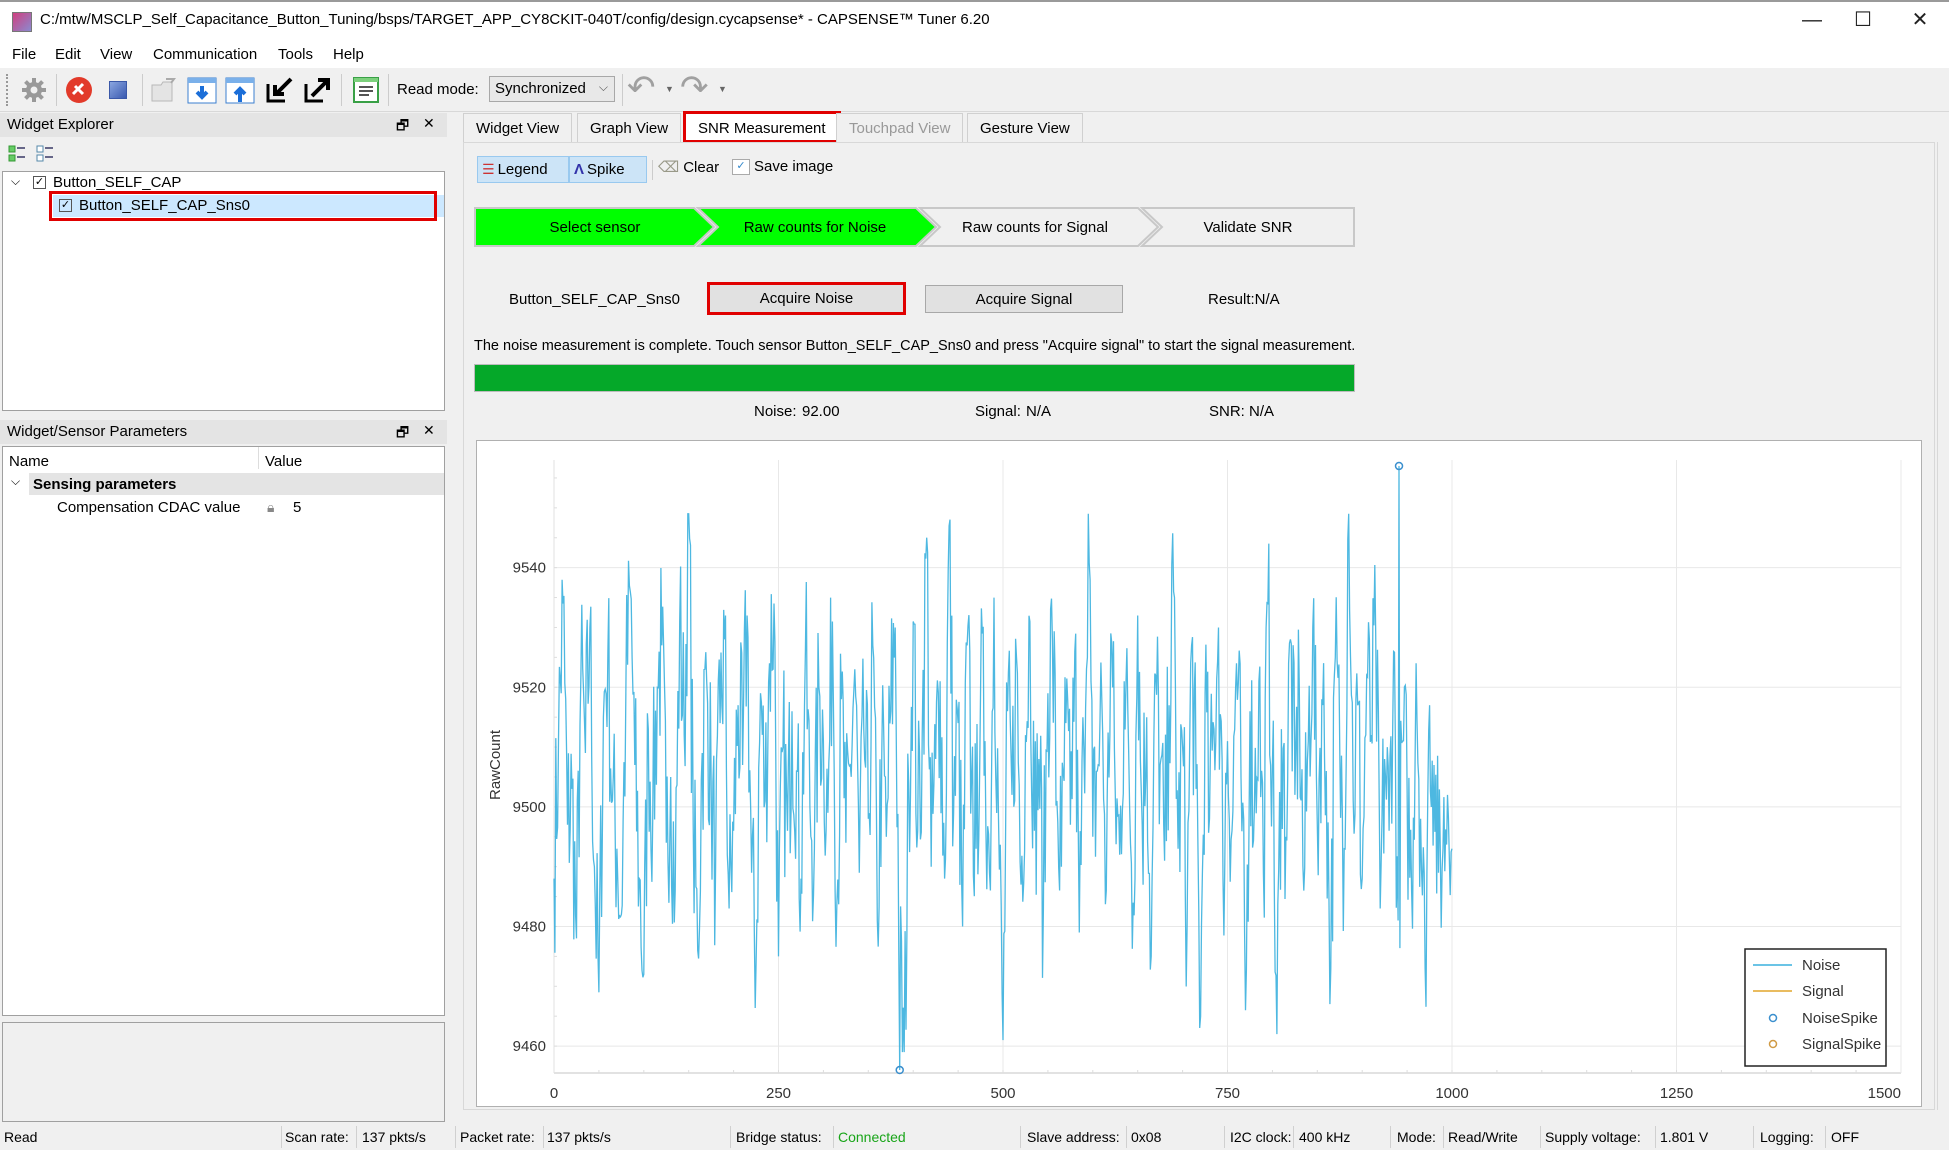 The height and width of the screenshot is (1150, 1949). What do you see at coordinates (223, 432) in the screenshot?
I see `params-header: Widget/Sensor Parameters 🗗 ✕` at bounding box center [223, 432].